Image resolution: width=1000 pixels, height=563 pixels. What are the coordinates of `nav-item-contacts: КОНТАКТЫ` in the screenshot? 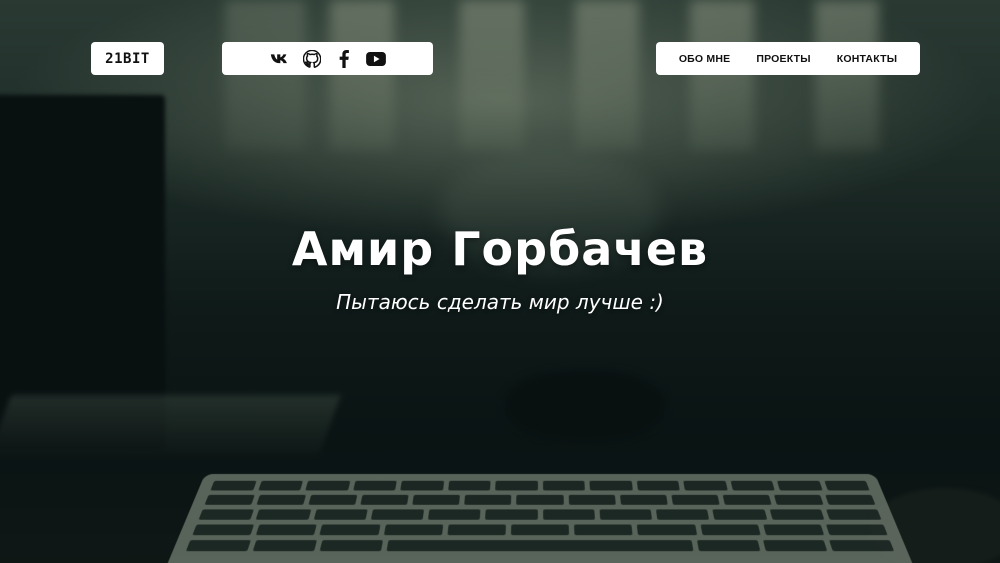 It's located at (867, 59).